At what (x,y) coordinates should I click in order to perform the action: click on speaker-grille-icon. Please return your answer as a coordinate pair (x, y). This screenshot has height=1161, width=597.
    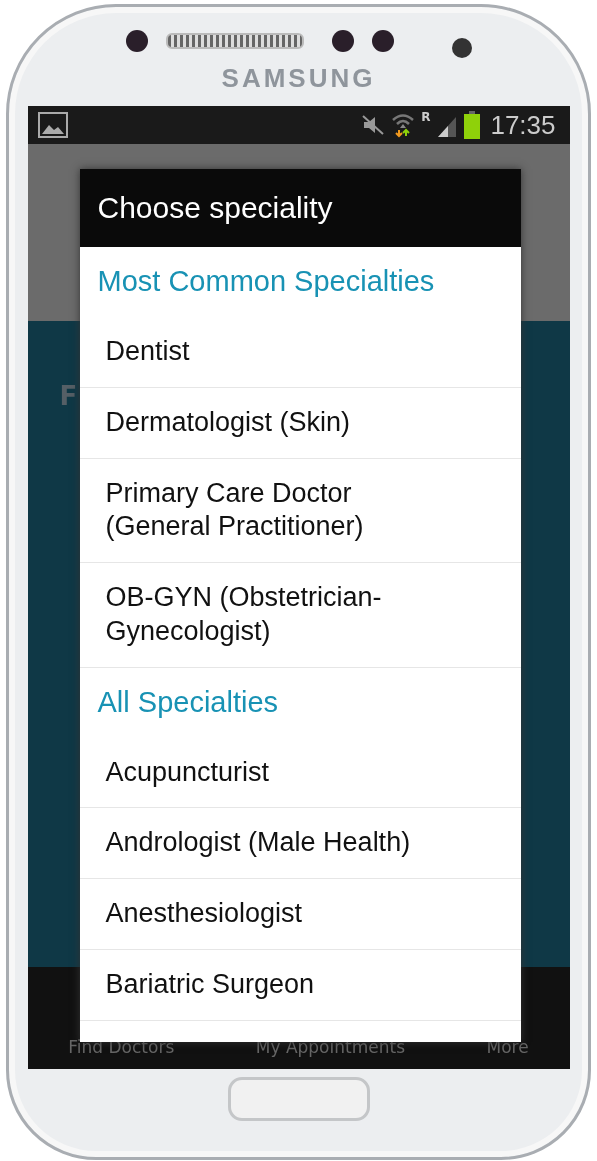
    Looking at the image, I should click on (234, 41).